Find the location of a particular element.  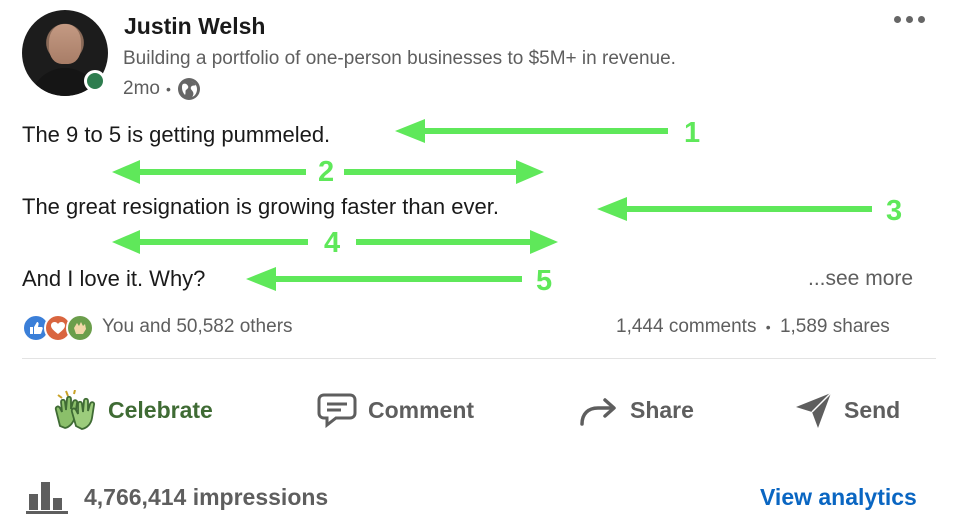

annotation-number-2: 2 is located at coordinates (326, 172).